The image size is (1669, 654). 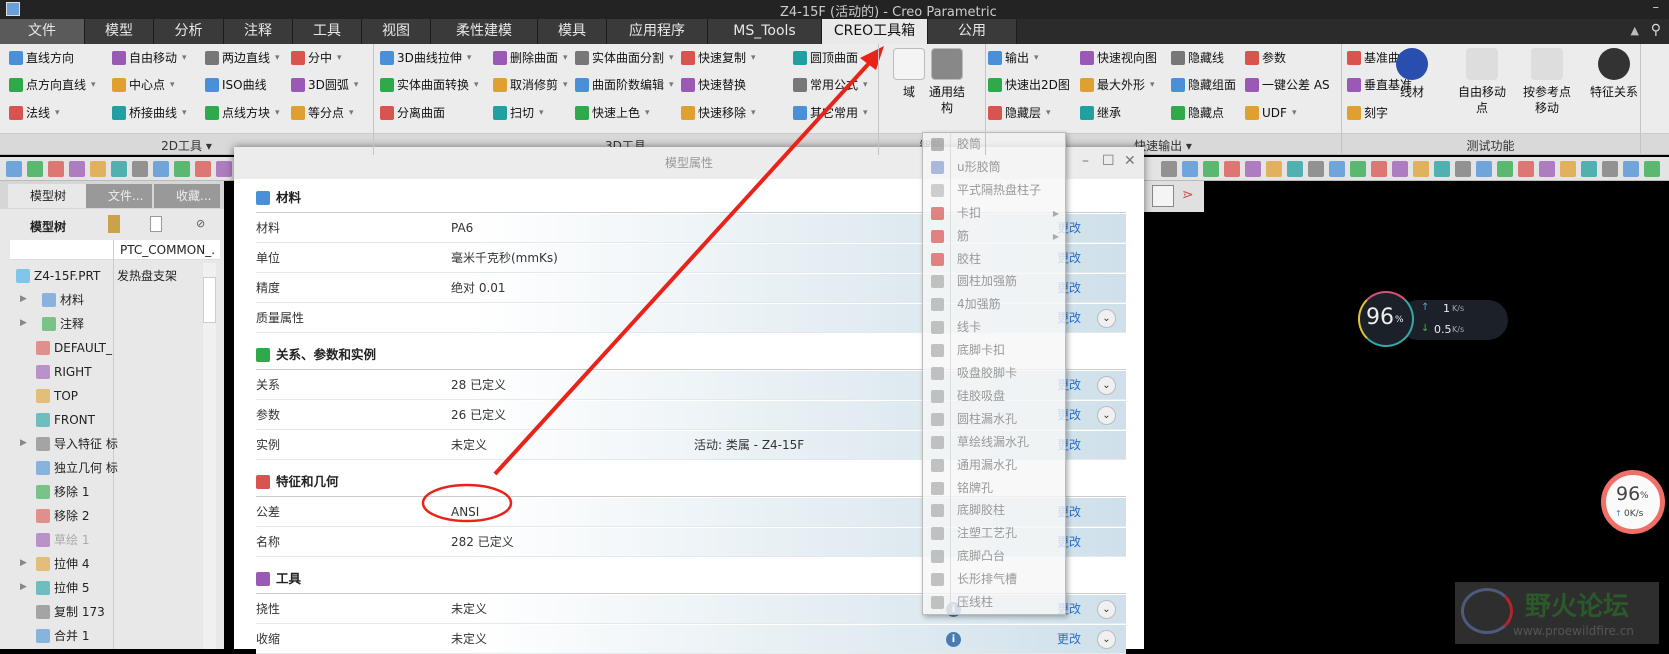 What do you see at coordinates (86, 420) in the screenshot?
I see `tree-item: FRONT` at bounding box center [86, 420].